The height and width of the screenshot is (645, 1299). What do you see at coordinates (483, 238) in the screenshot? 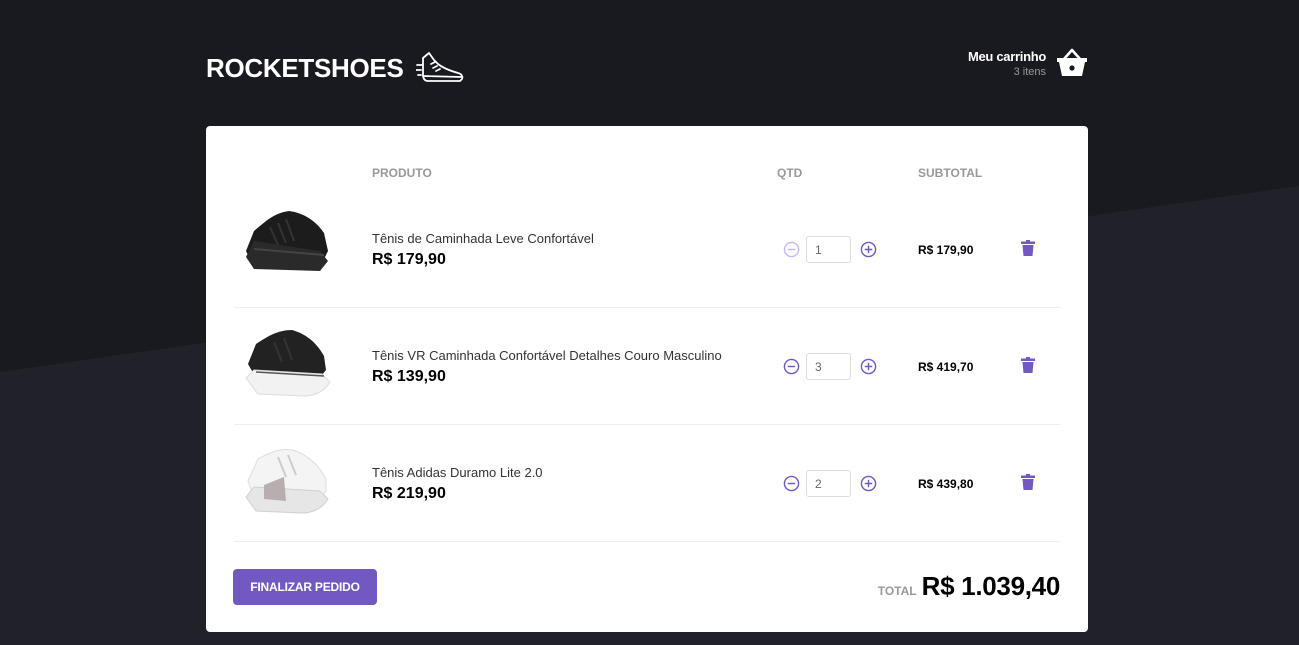
I see `product-title: Tênis de Caminhada Leve Confortável` at bounding box center [483, 238].